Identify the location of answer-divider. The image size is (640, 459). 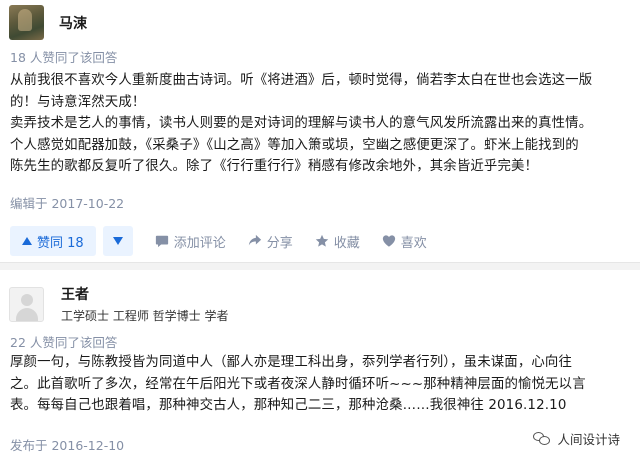
(320, 266).